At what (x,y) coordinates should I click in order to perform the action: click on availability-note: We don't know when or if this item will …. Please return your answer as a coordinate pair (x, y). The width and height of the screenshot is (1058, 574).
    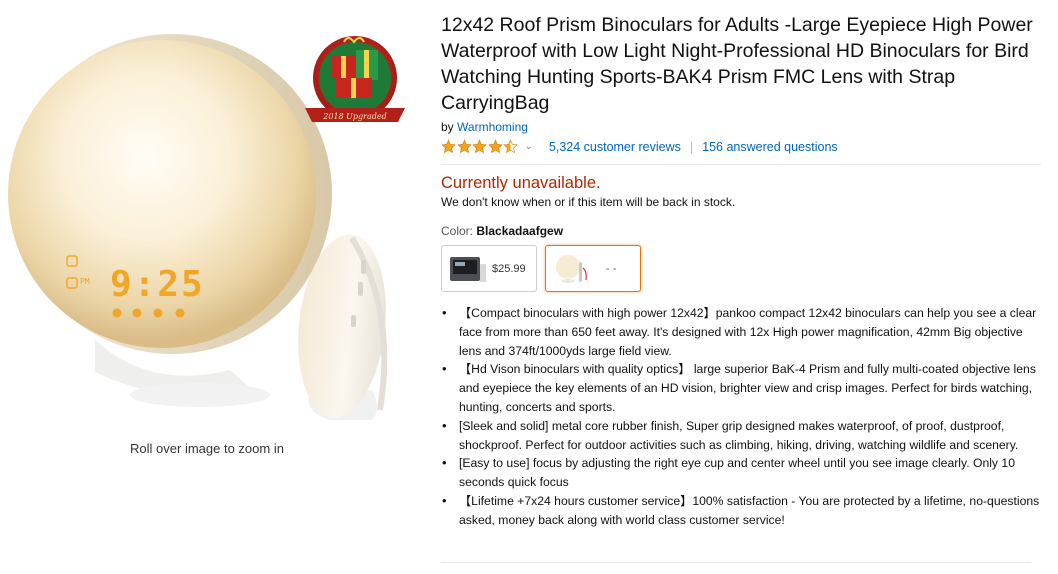
    Looking at the image, I should click on (588, 202).